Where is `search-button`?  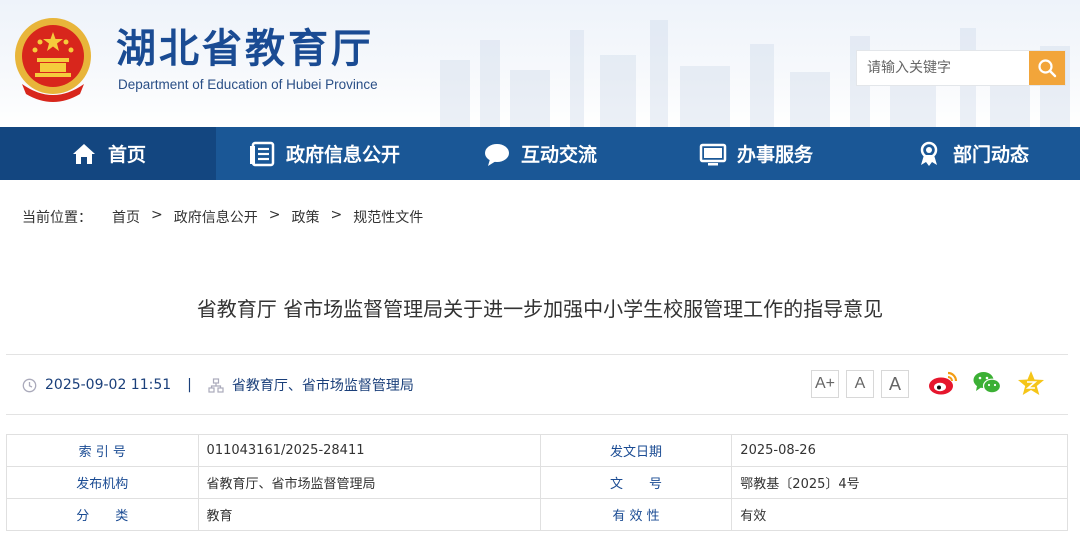 search-button is located at coordinates (1047, 68).